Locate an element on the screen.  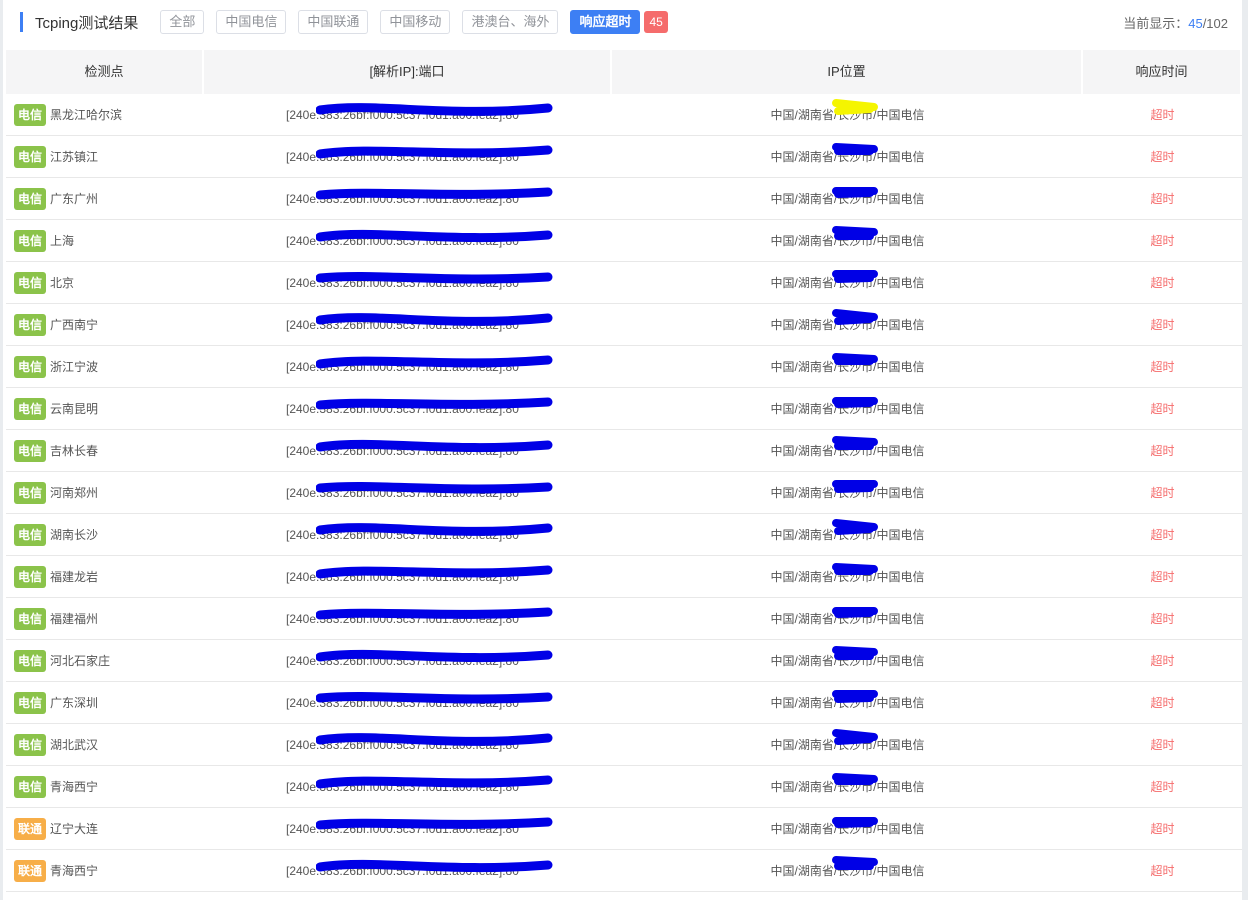
display-count: 当前显示：45/102 is located at coordinates (1175, 22).